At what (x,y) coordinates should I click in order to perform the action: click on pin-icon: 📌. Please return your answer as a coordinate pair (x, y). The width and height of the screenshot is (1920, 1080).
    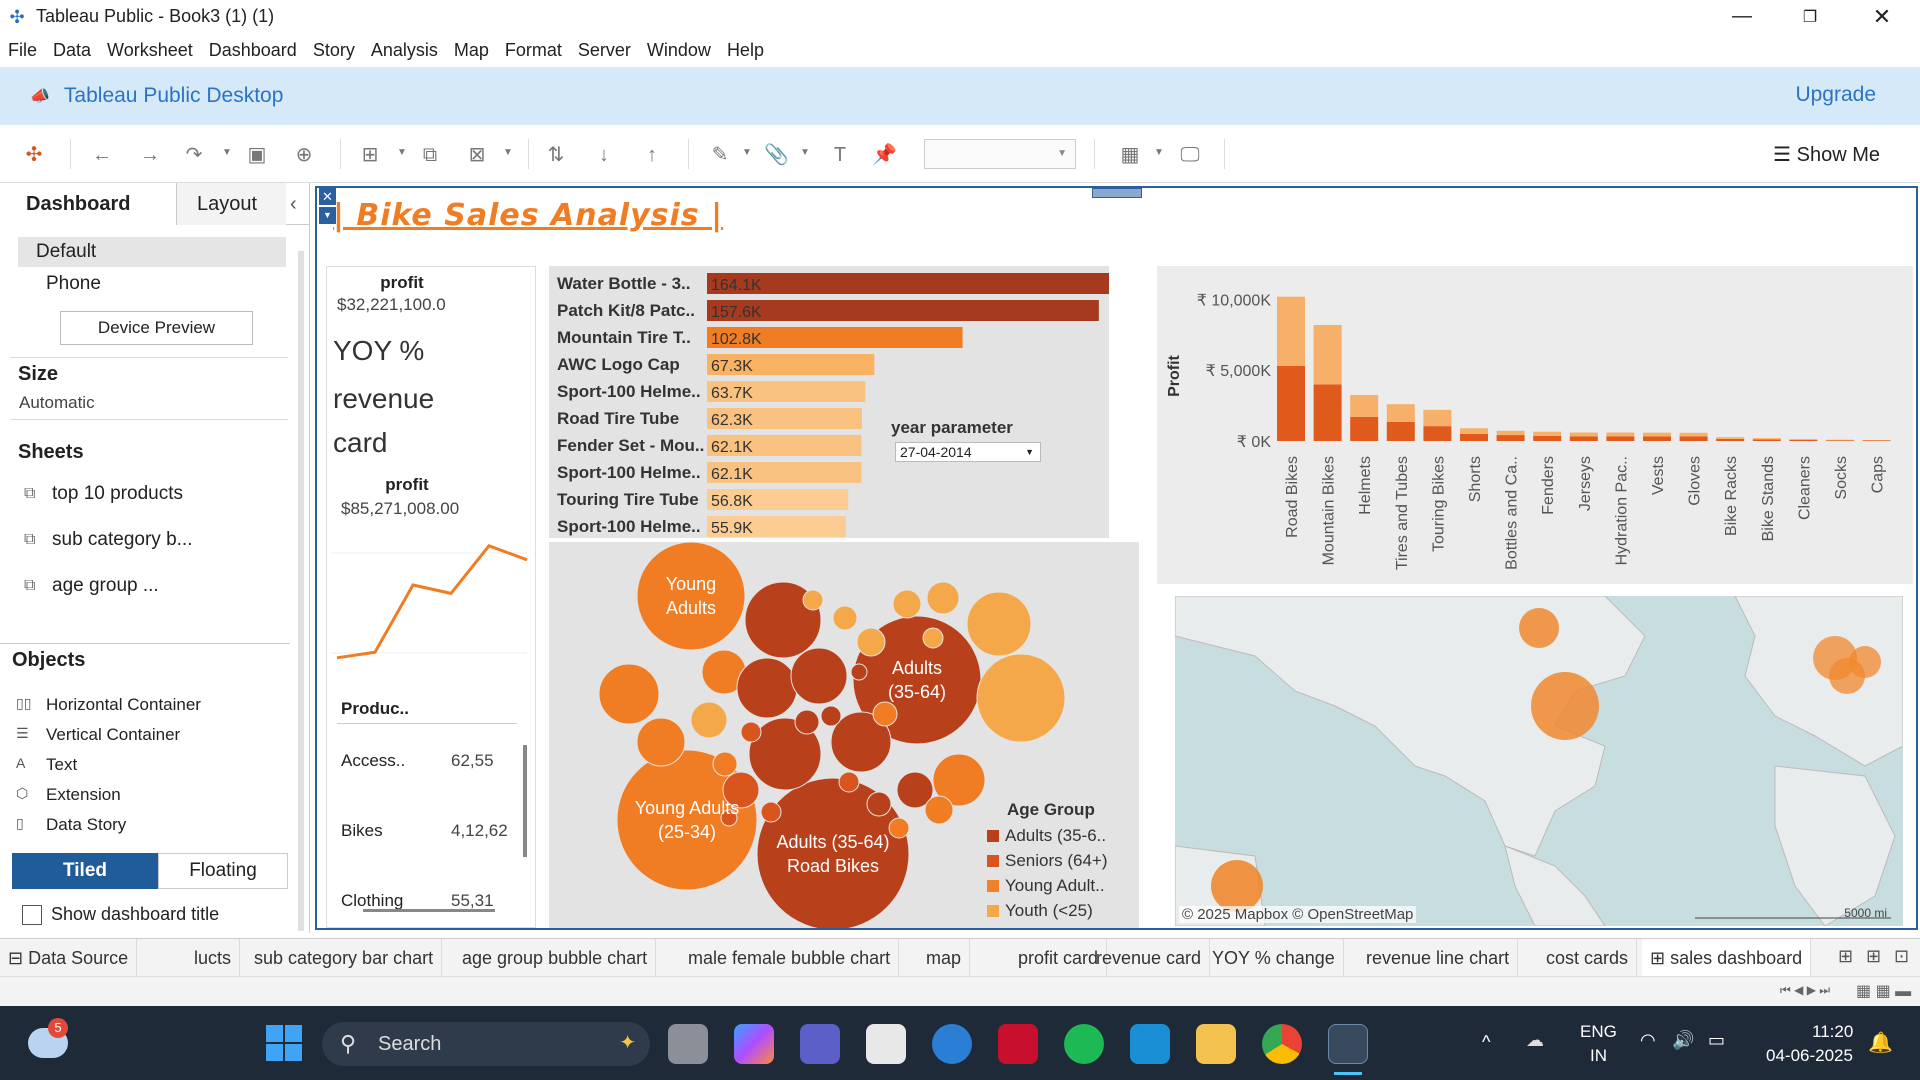
    Looking at the image, I should click on (884, 155).